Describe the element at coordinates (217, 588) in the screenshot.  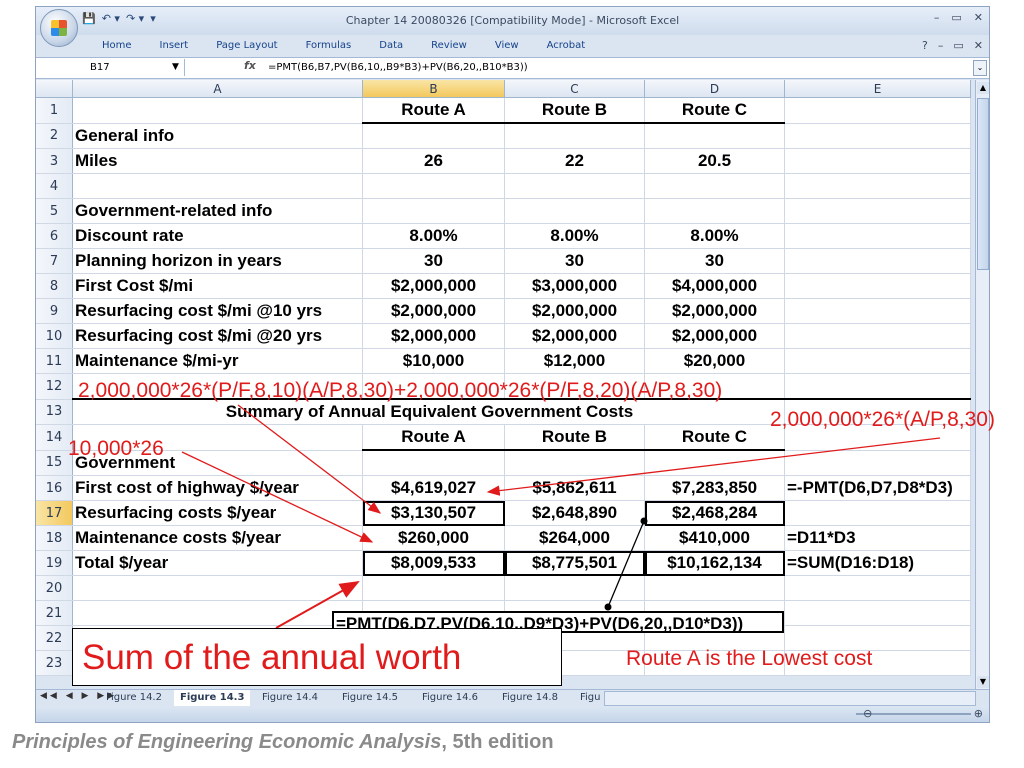
I see `cell-a20` at that location.